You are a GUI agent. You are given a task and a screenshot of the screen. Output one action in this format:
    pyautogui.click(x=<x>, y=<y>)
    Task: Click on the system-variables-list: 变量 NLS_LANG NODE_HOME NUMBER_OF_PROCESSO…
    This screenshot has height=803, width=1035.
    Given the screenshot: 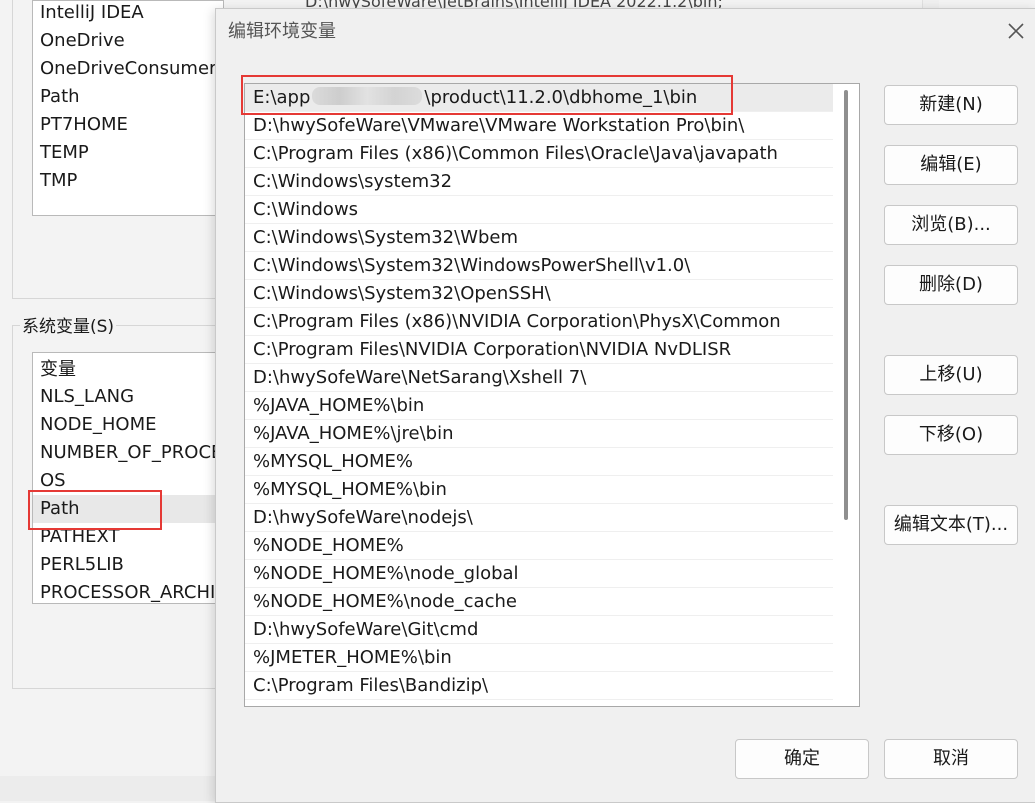 What is the action you would take?
    pyautogui.click(x=128, y=478)
    